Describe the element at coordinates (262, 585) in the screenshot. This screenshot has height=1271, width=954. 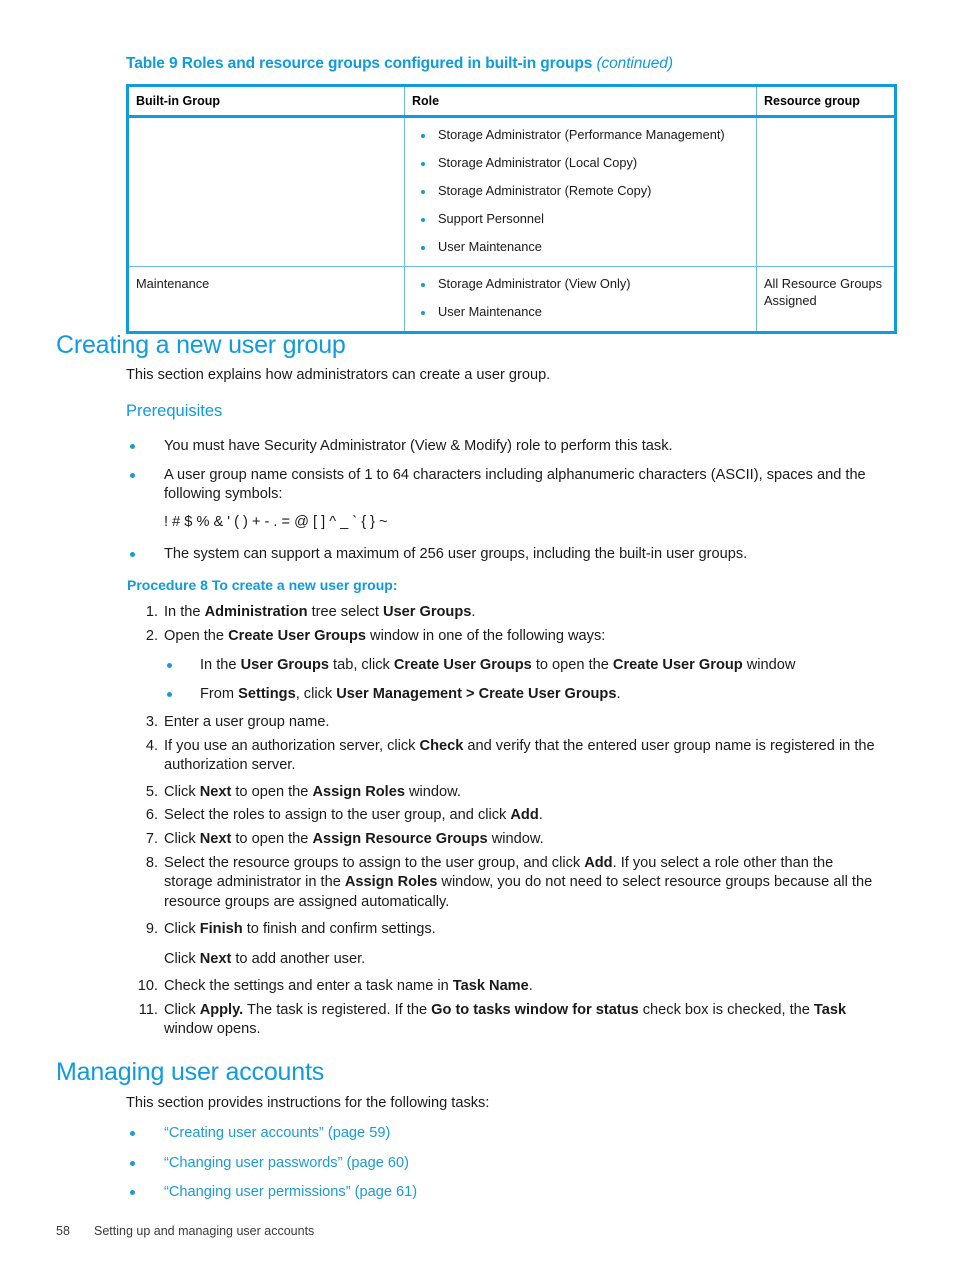
I see `procedure-heading: Procedure 8 To create a new user group:` at that location.